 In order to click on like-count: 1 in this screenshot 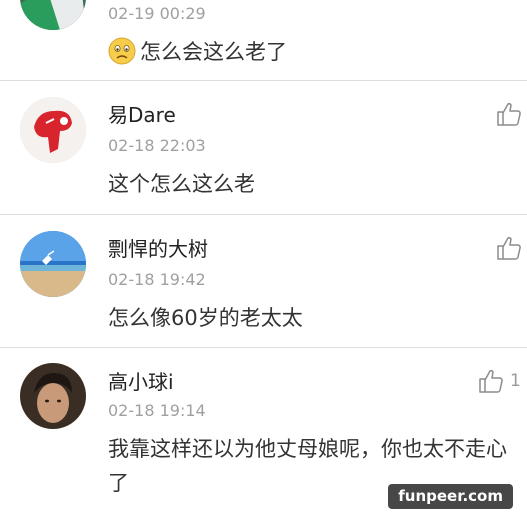, I will do `click(515, 381)`.